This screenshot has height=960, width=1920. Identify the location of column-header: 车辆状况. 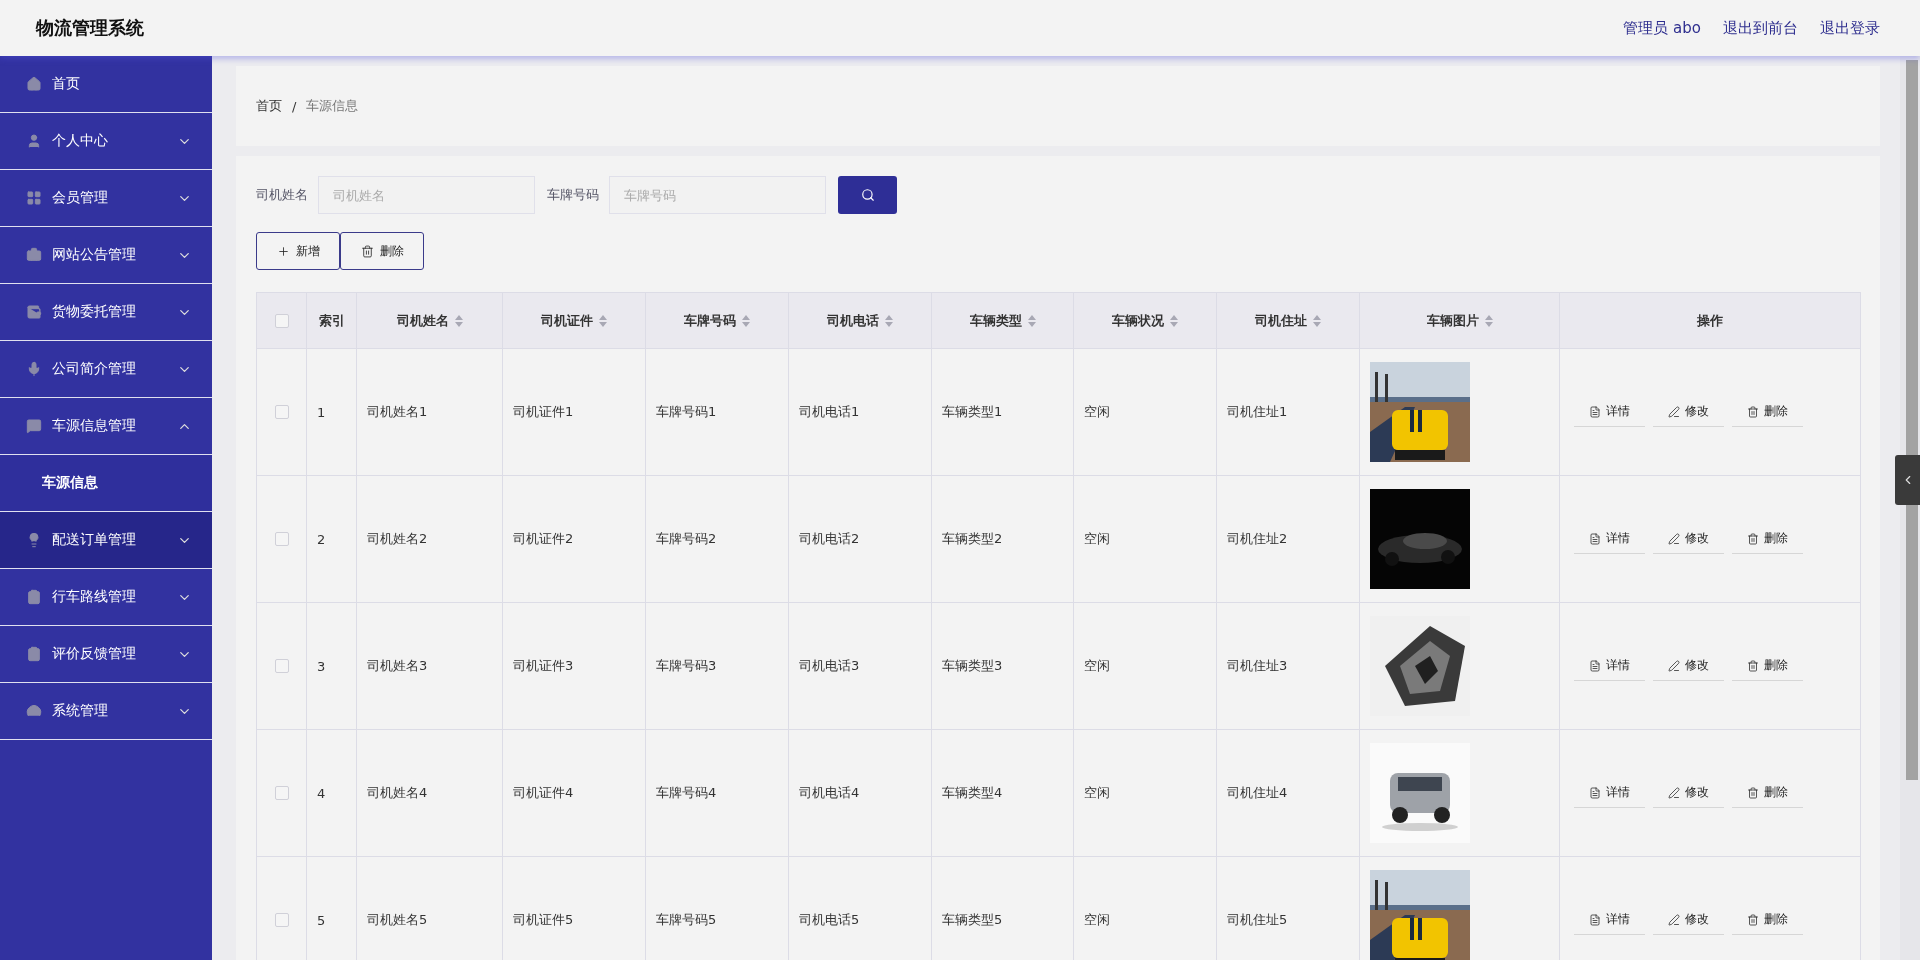
(1145, 320).